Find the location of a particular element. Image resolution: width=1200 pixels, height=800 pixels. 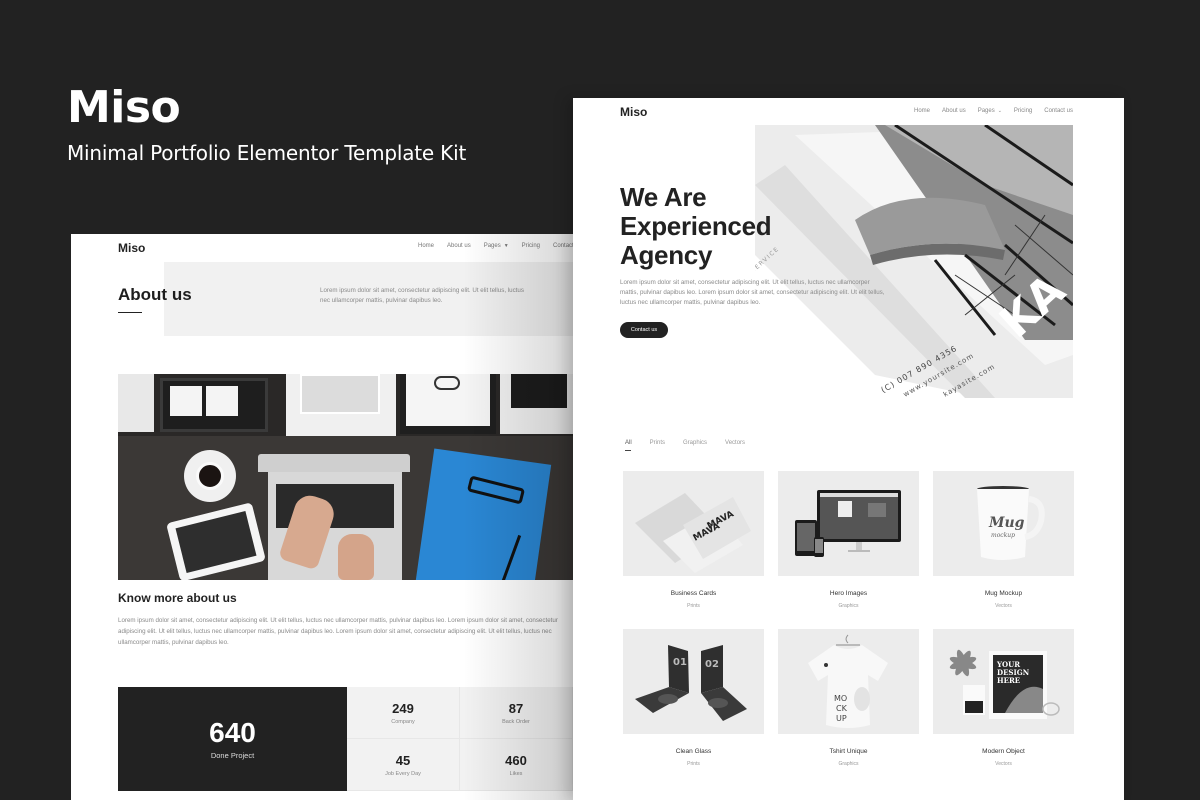

stat-likes: 460 Likes is located at coordinates (516, 765).